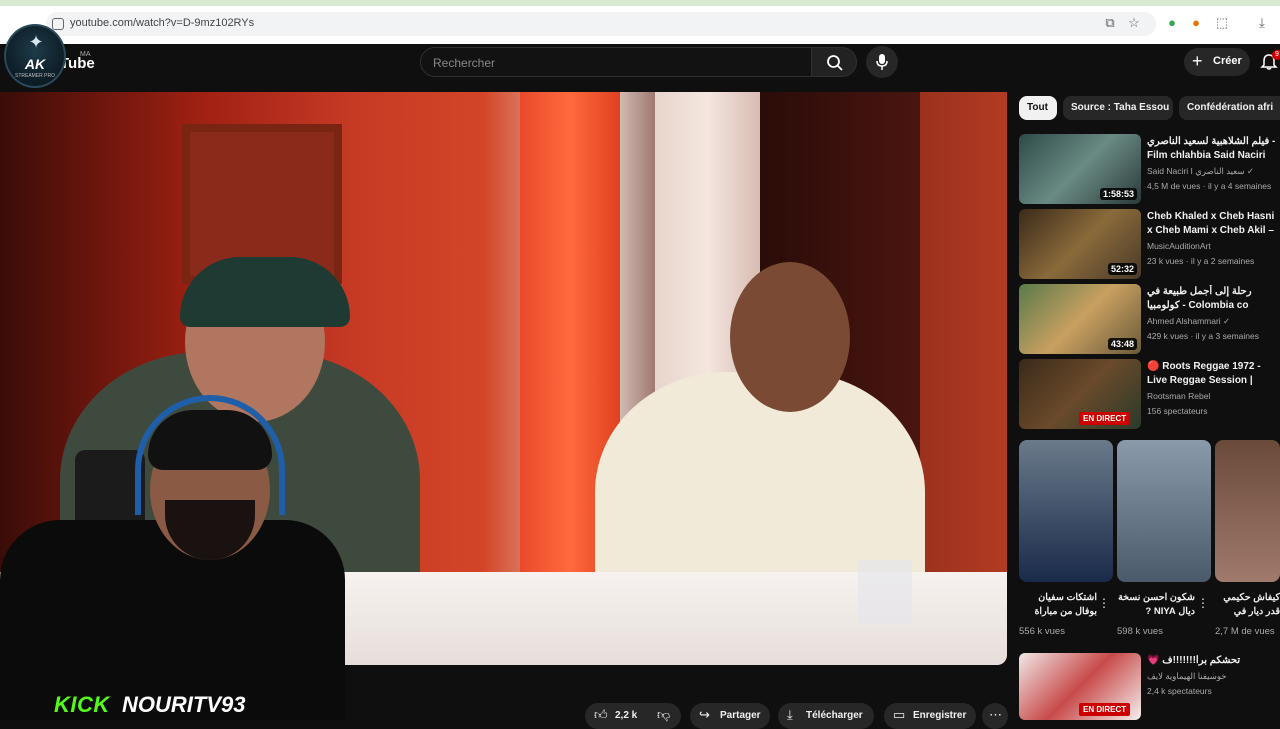 The width and height of the screenshot is (1280, 729). Describe the element at coordinates (1080, 244) in the screenshot. I see `video-thumbnail: 52:32` at that location.